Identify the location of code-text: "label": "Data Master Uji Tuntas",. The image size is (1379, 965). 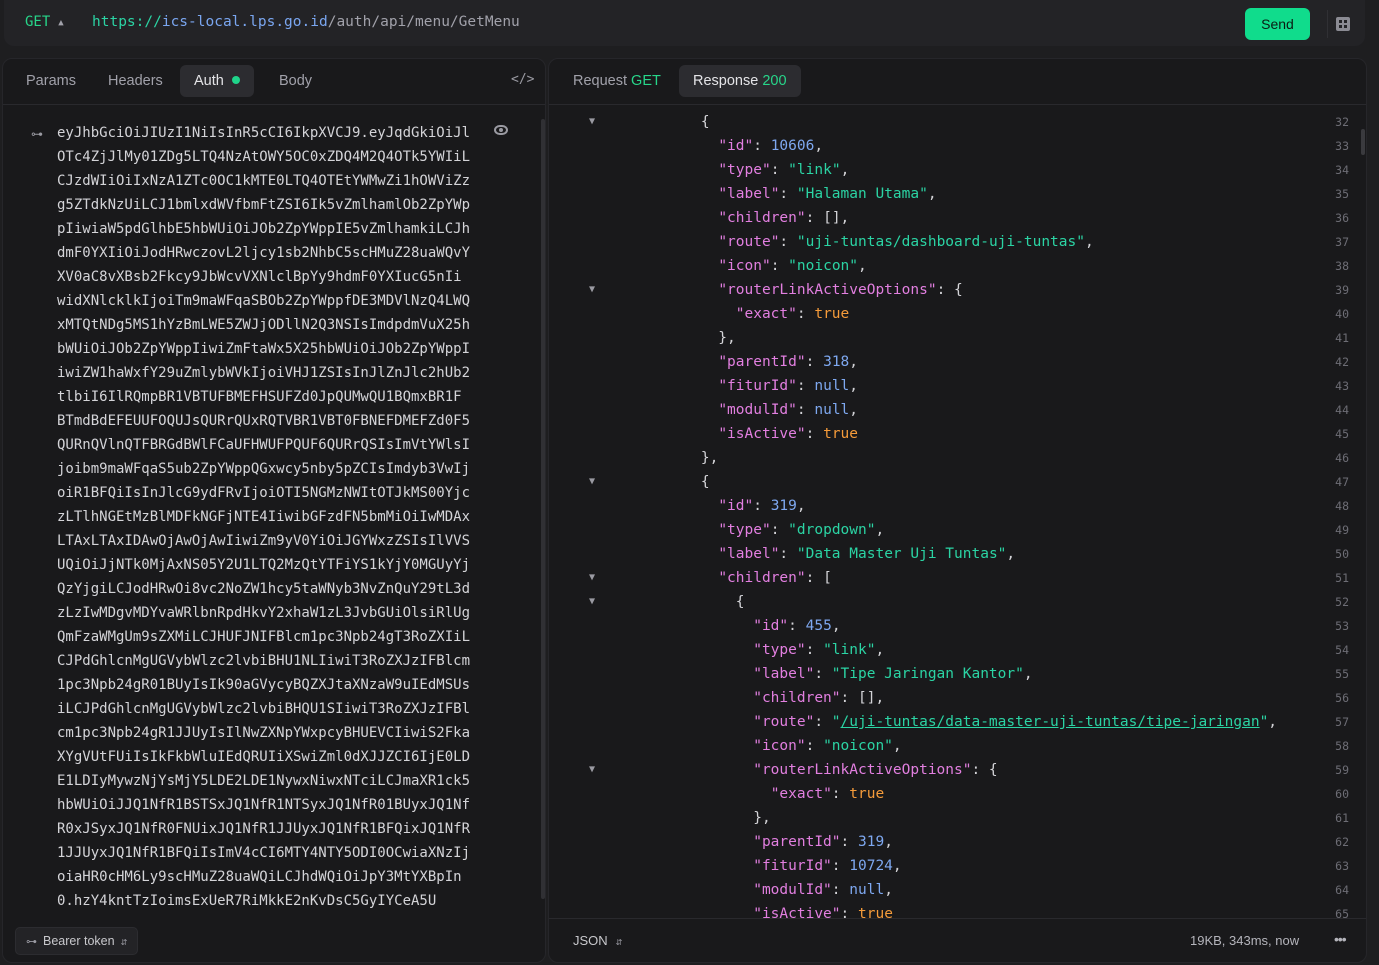
(867, 554).